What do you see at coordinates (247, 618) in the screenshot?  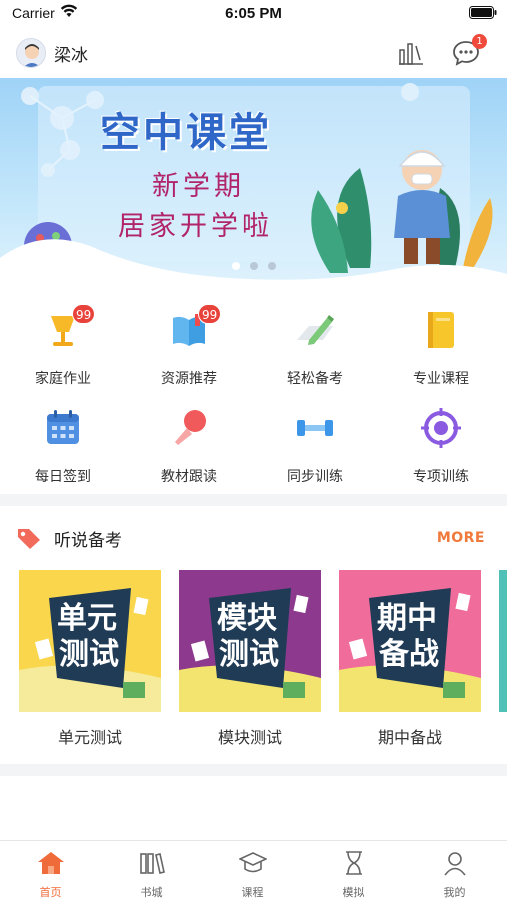 I see `card-art-text: 模块` at bounding box center [247, 618].